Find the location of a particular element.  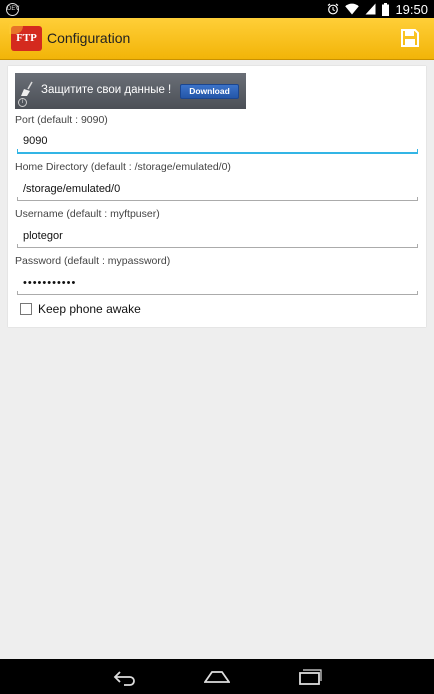

status-icons: 19:50 is located at coordinates (377, 9).